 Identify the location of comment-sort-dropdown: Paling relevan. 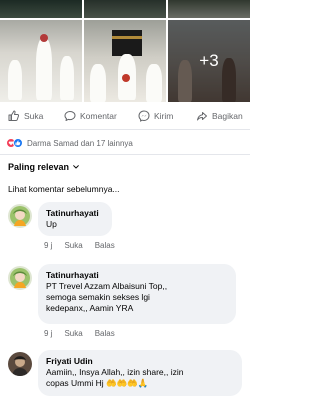
(44, 167).